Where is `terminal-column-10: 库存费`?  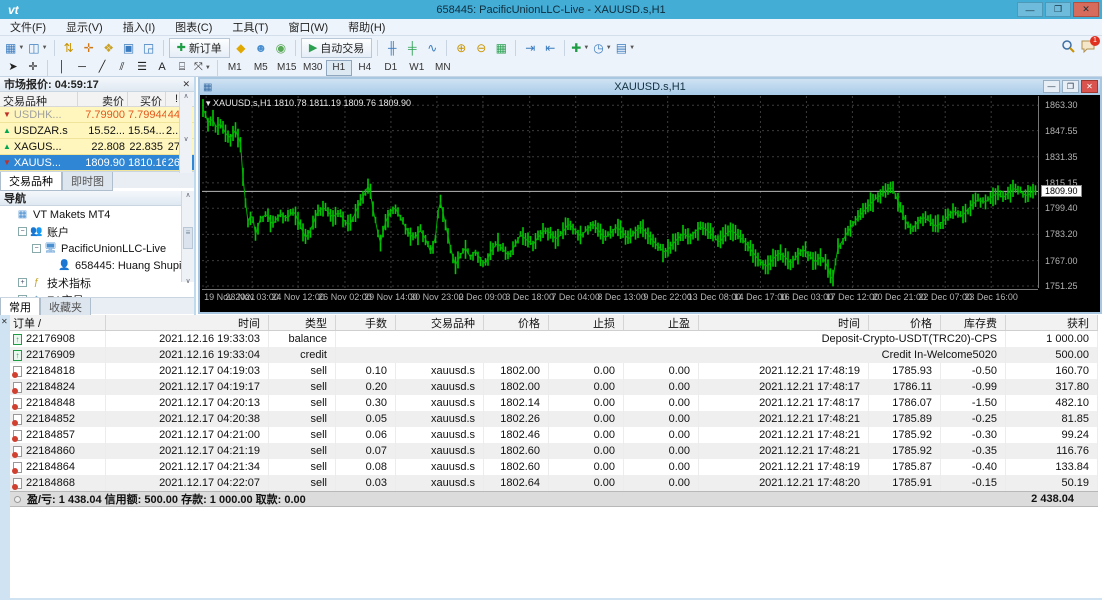 terminal-column-10: 库存费 is located at coordinates (973, 322).